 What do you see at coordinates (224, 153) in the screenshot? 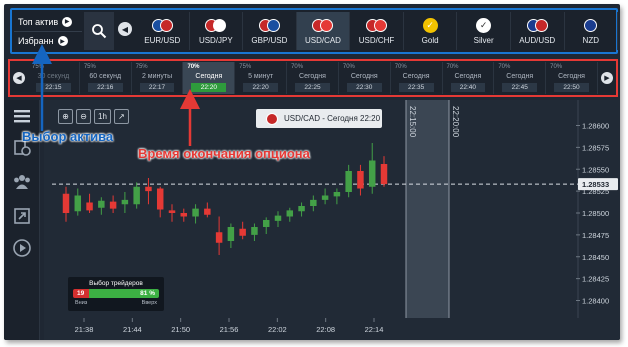
I see `expiry-time-annotation: Время окончания опциона` at bounding box center [224, 153].